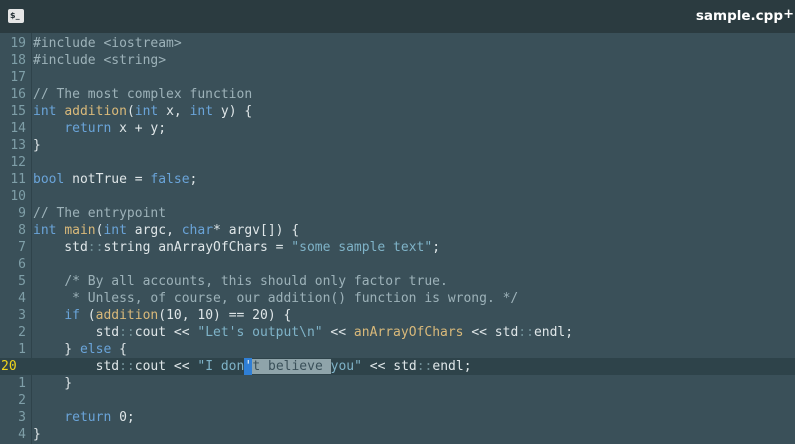 The image size is (795, 444). I want to click on line-number: 12, so click(18, 162).